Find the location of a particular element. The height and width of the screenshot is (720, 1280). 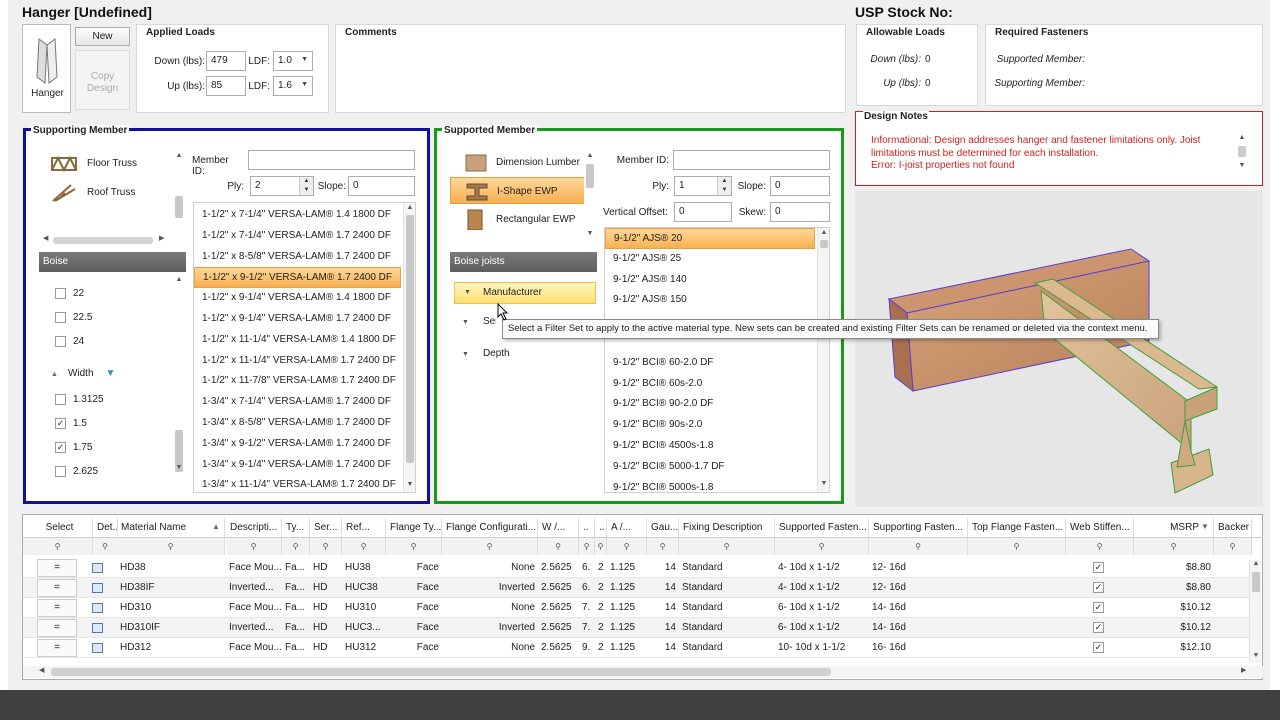

filter-item: 22.5 is located at coordinates (73, 317).